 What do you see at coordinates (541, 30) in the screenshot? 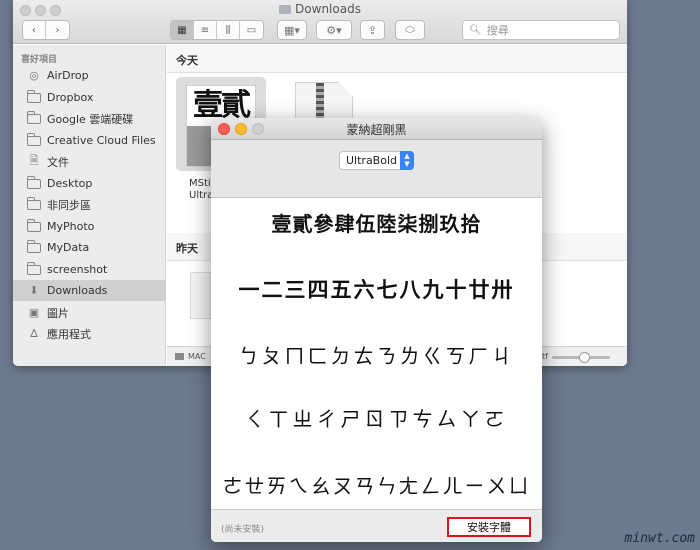
I see `search-field: 🔍︎ 搜尋` at bounding box center [541, 30].